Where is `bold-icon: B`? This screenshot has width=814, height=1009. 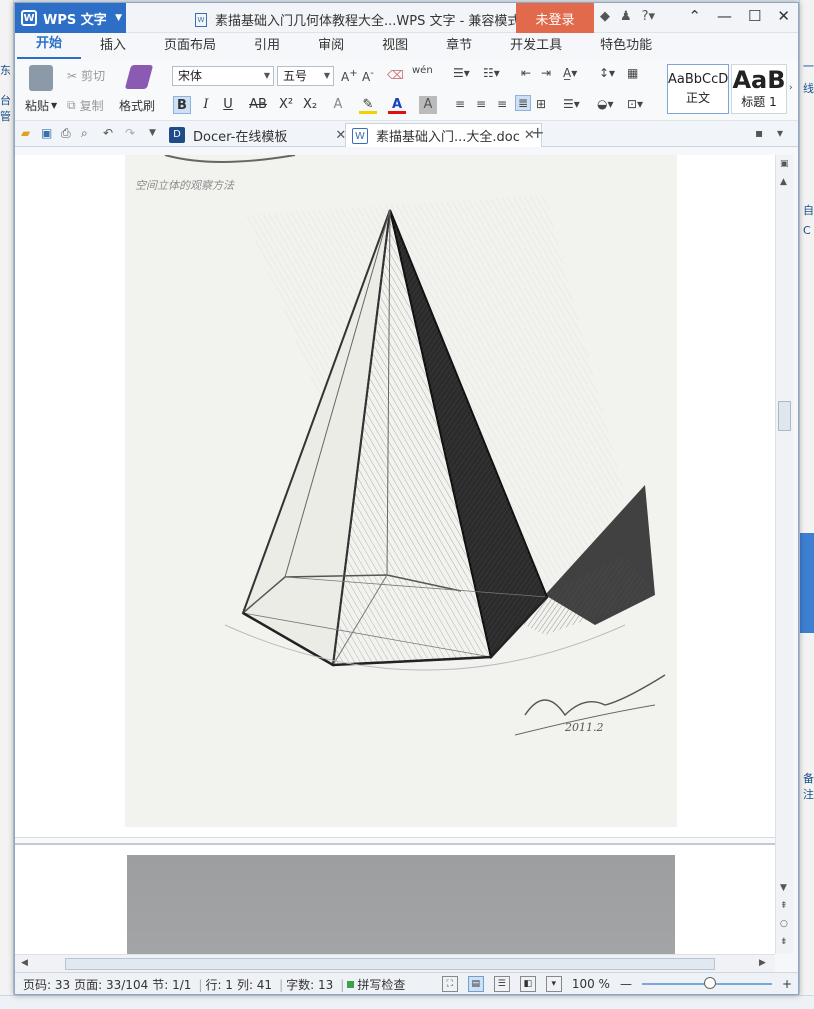
bold-icon: B is located at coordinates (182, 105).